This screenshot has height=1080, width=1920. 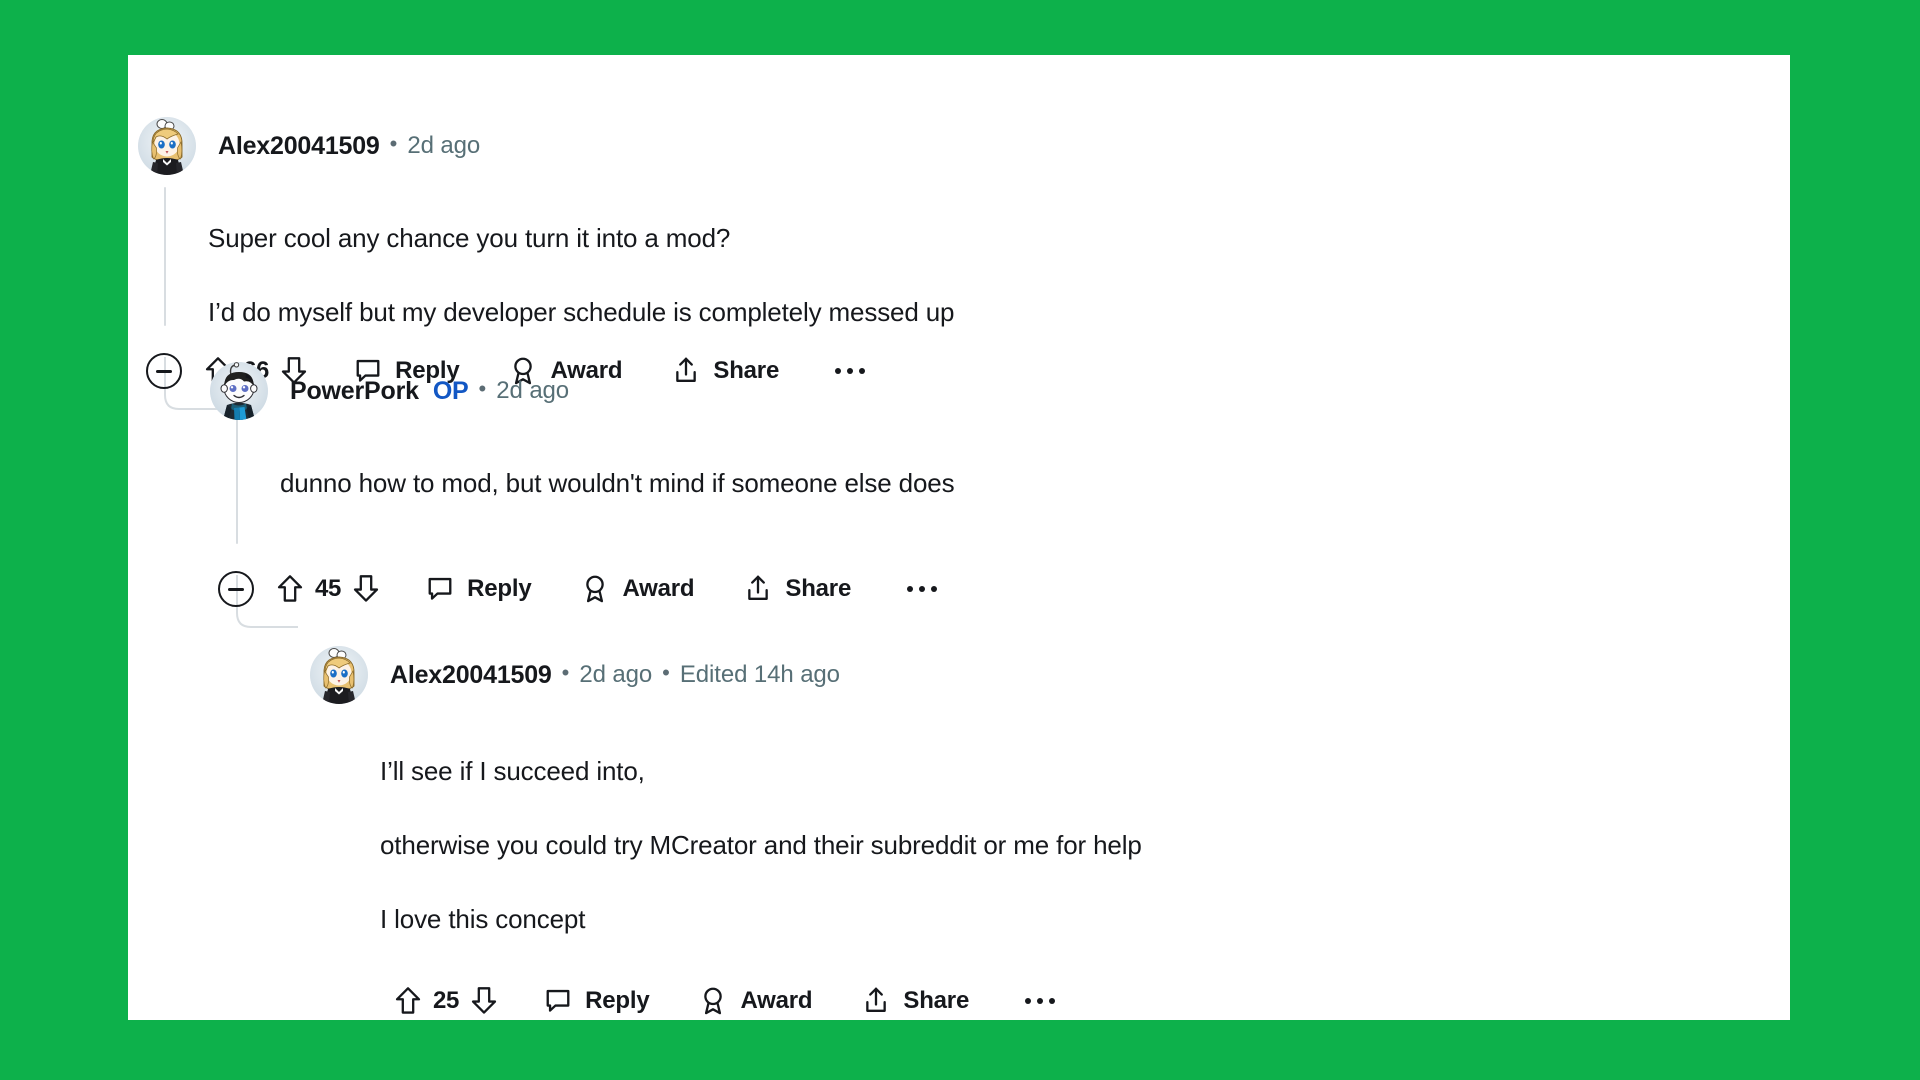 I want to click on powerpork-avatar-image, so click(x=239, y=391).